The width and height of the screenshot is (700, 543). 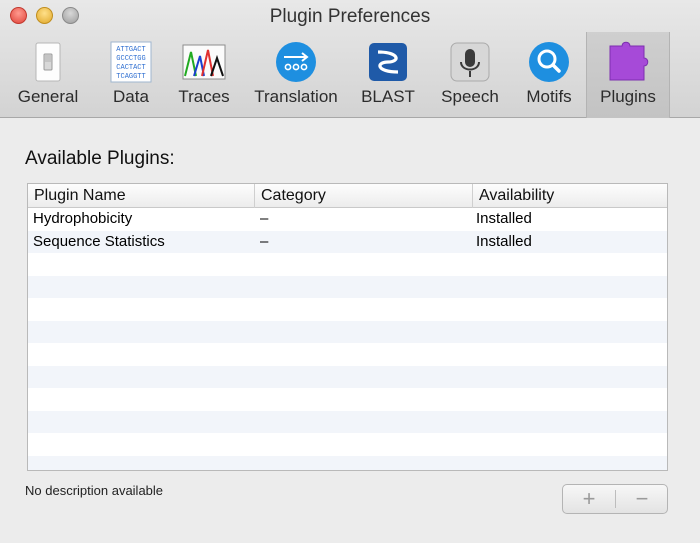 I want to click on tab-general: General, so click(x=48, y=75).